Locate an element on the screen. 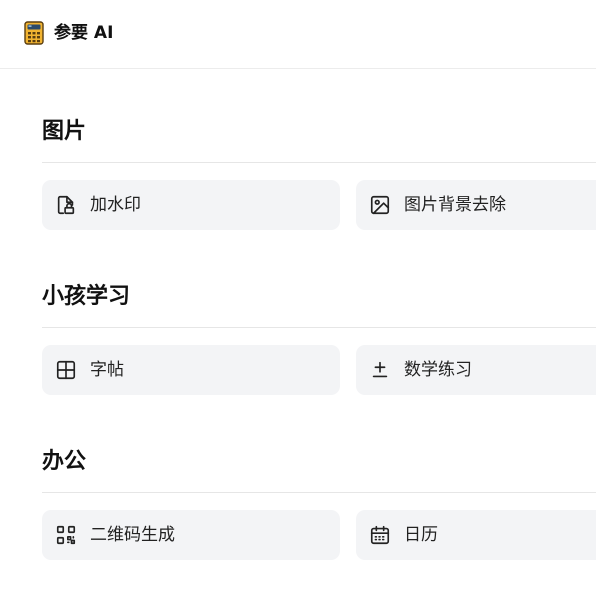 This screenshot has width=596, height=597. calendar-icon is located at coordinates (380, 535).